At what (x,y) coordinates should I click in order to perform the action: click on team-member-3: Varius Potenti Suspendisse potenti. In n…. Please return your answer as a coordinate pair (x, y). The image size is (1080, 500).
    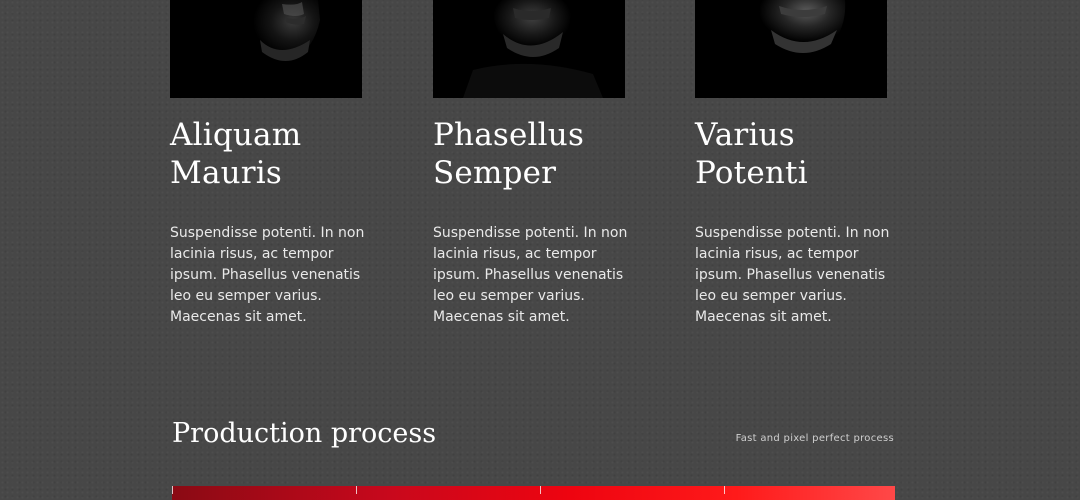
    Looking at the image, I should click on (795, 171).